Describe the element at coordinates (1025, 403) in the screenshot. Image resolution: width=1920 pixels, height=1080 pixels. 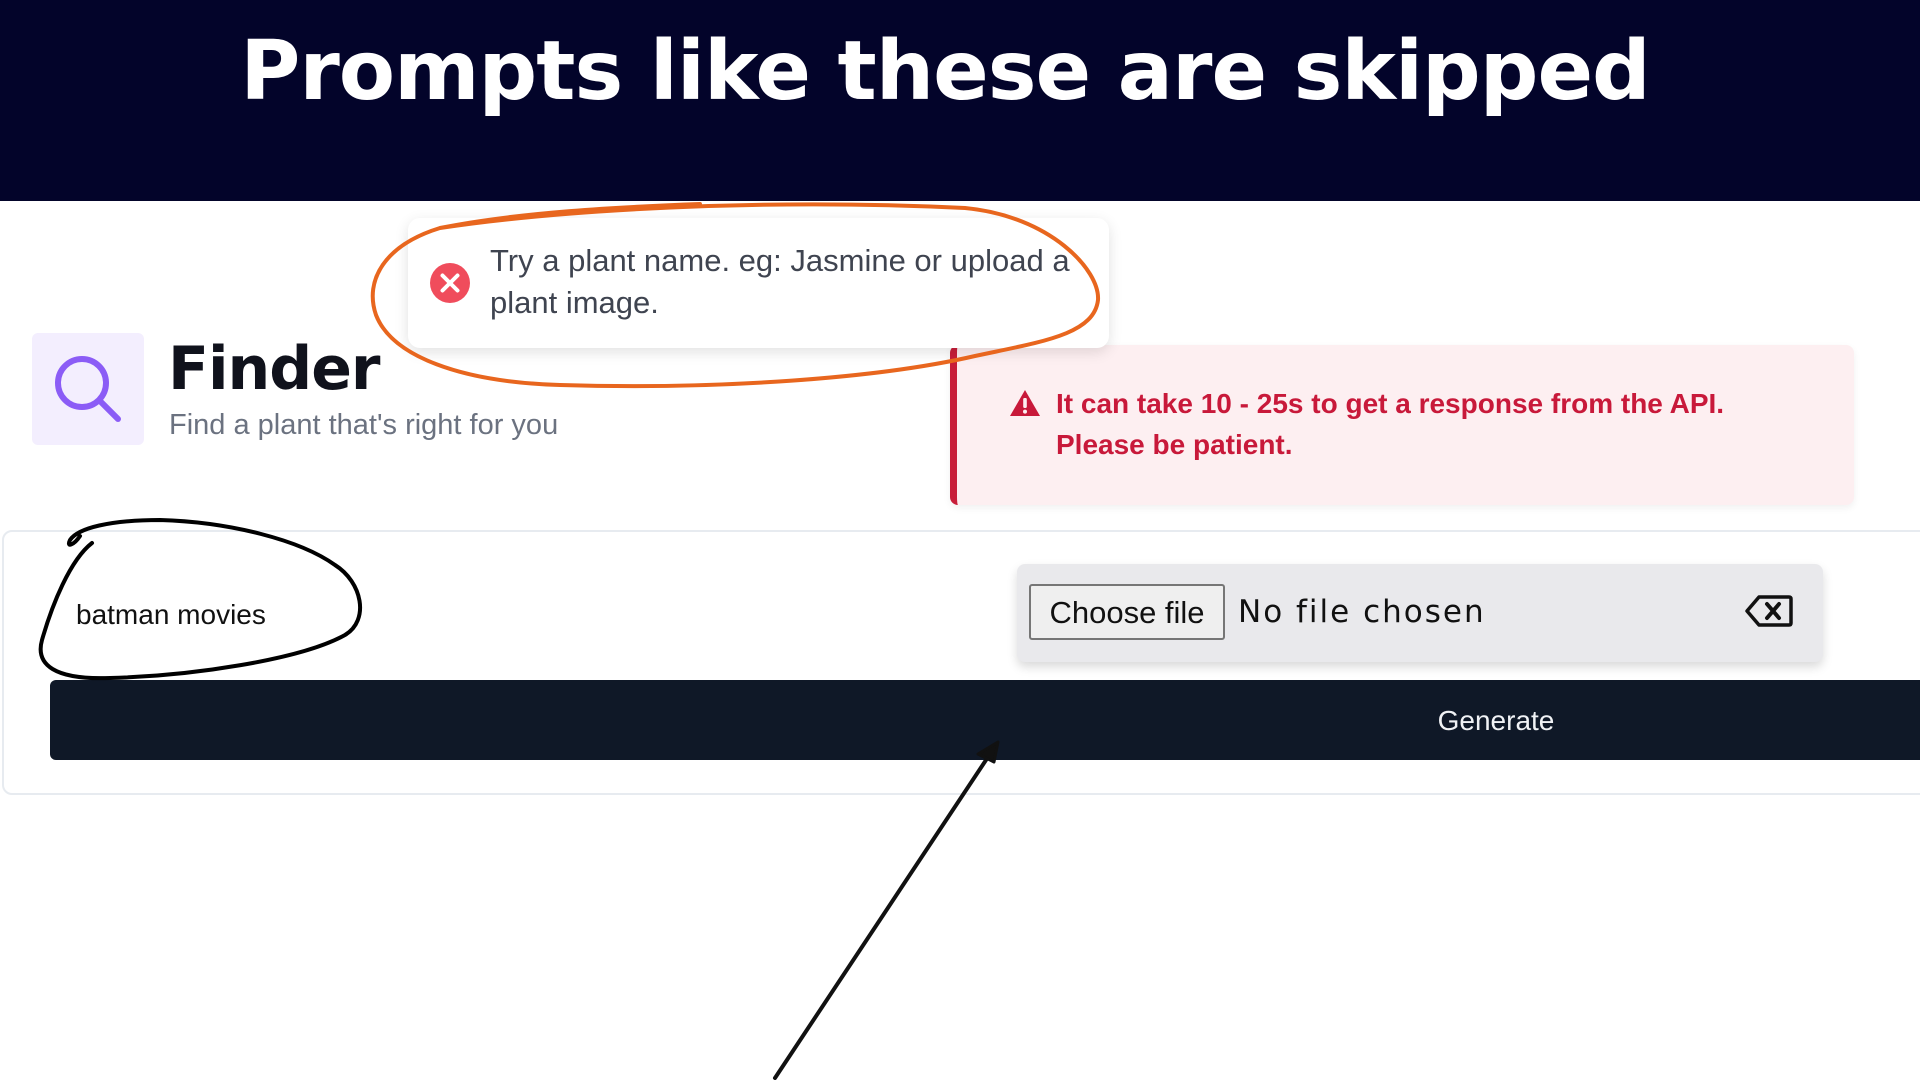
I see `warning-triangle-icon` at that location.